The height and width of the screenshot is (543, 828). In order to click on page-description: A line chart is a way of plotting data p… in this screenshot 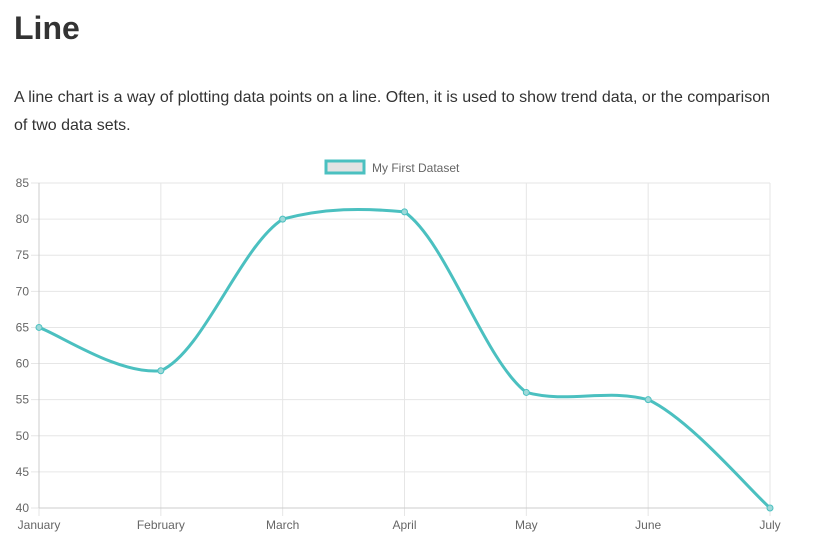, I will do `click(392, 111)`.